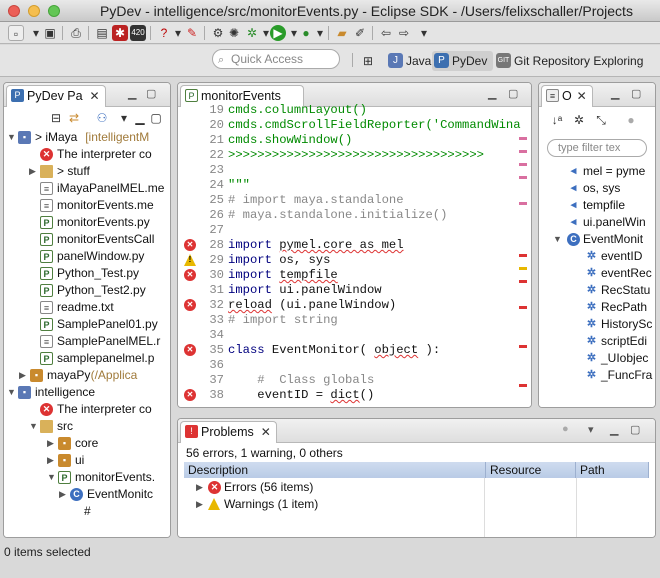  What do you see at coordinates (597, 256) in the screenshot?
I see `outline-item: ✲ eventID` at bounding box center [597, 256].